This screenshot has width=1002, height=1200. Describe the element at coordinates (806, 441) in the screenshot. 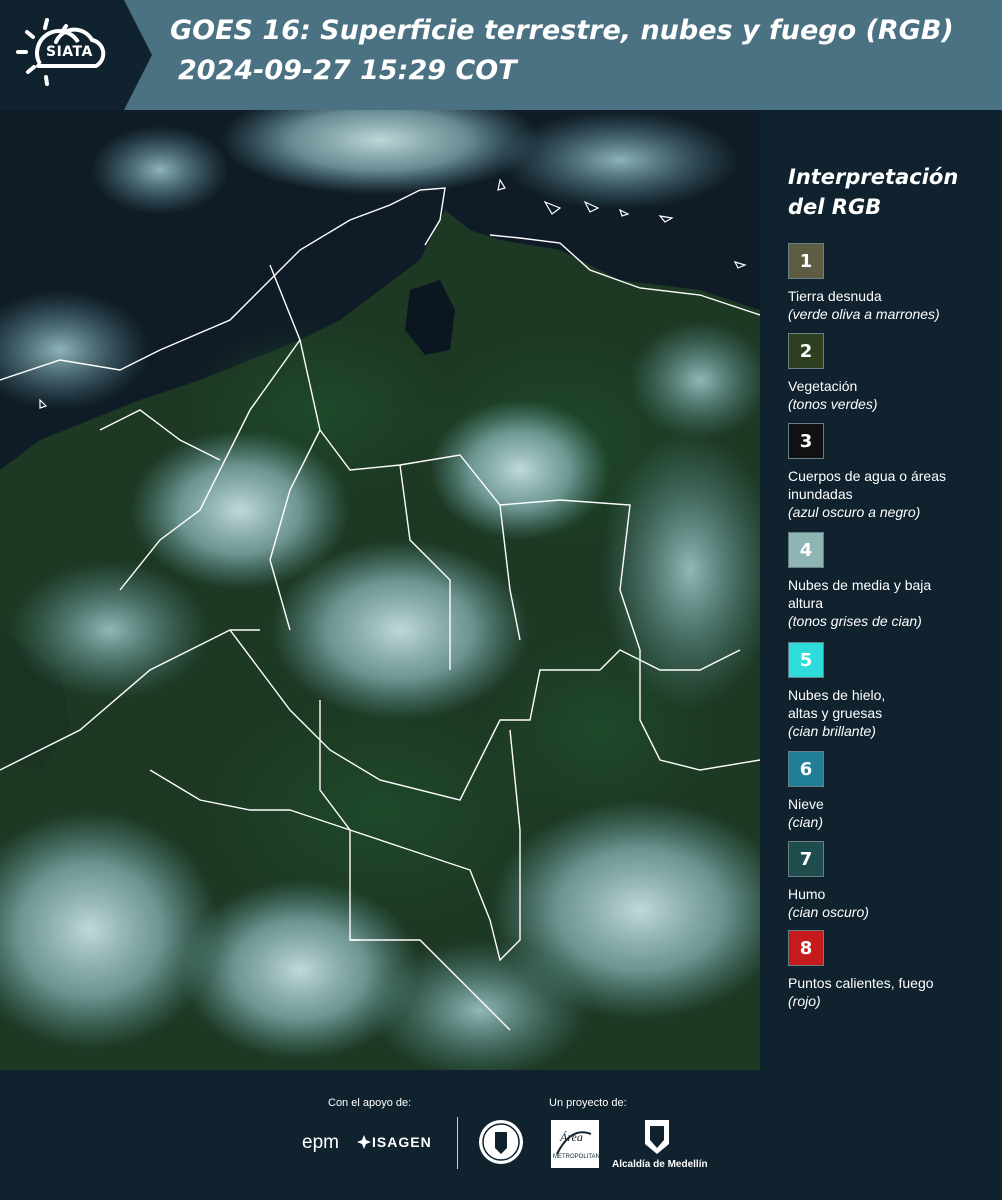

I see `legend-swatch: 3` at that location.